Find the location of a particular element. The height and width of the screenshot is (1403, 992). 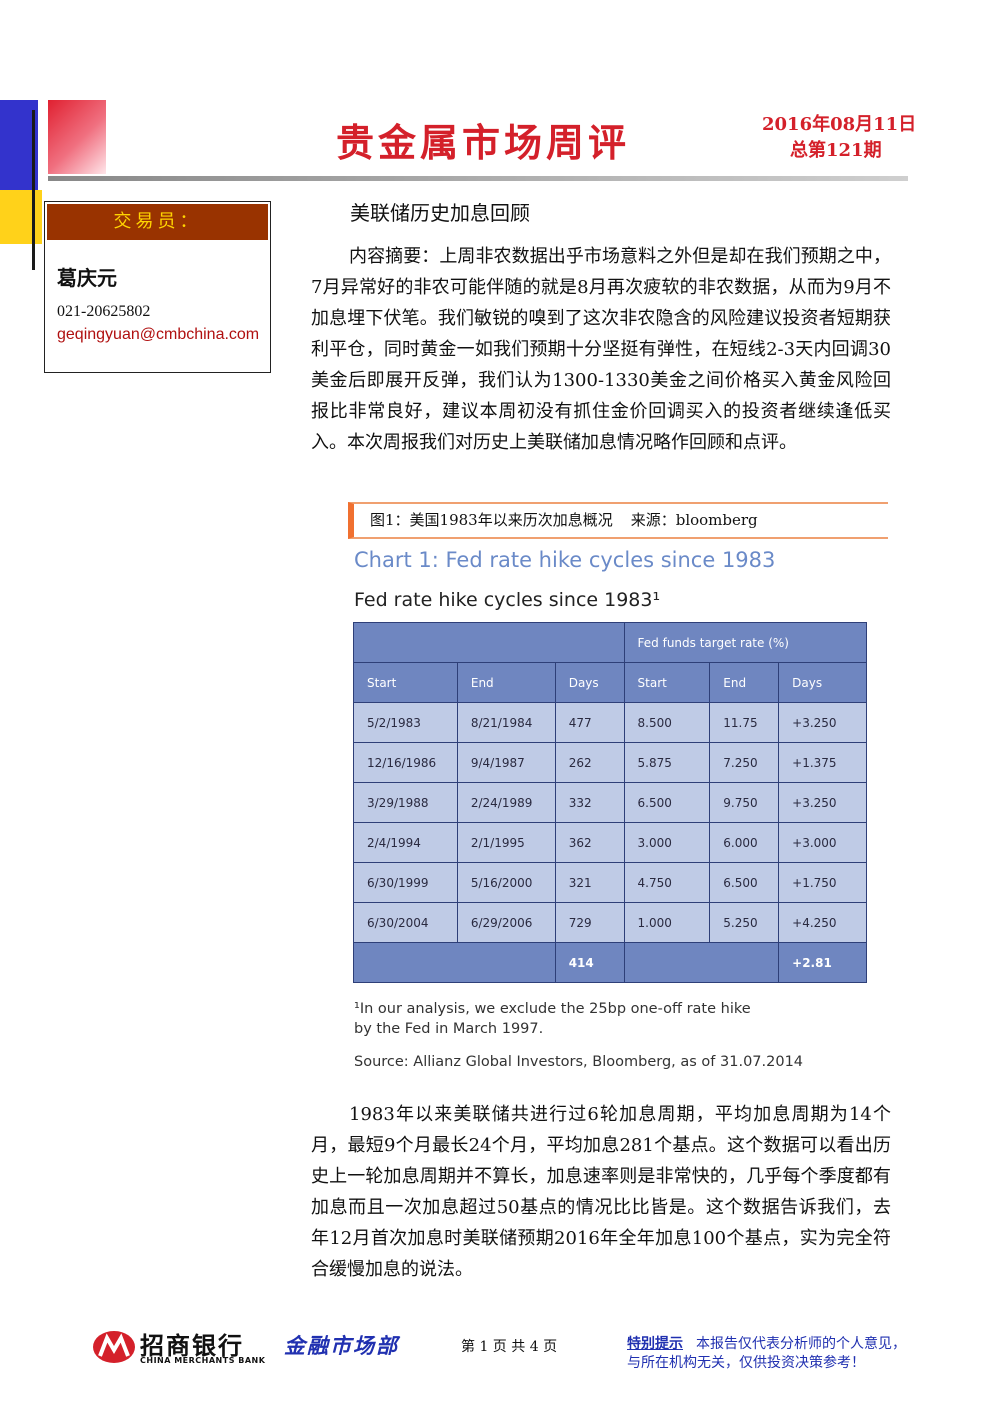

chart-title: Chart 1: Fed rate hike cycles since 1983 is located at coordinates (565, 560).